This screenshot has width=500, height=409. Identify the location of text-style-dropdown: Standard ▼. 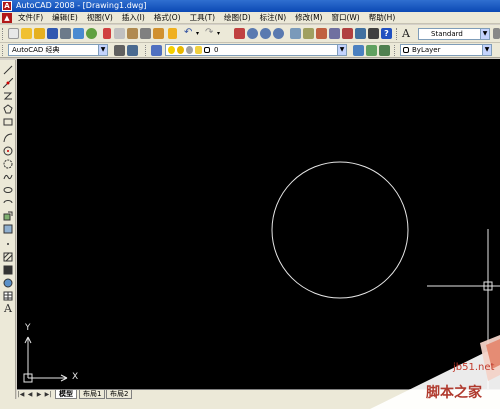
(454, 34).